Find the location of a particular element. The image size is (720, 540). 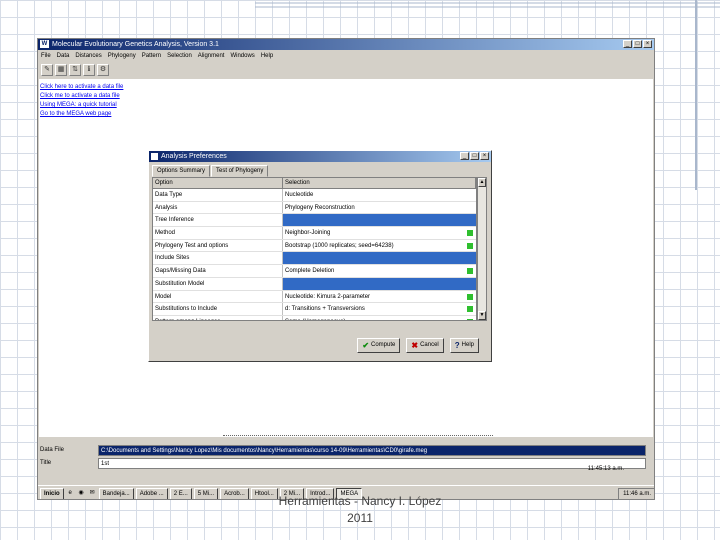

table-row: Include Sites is located at coordinates (314, 259).